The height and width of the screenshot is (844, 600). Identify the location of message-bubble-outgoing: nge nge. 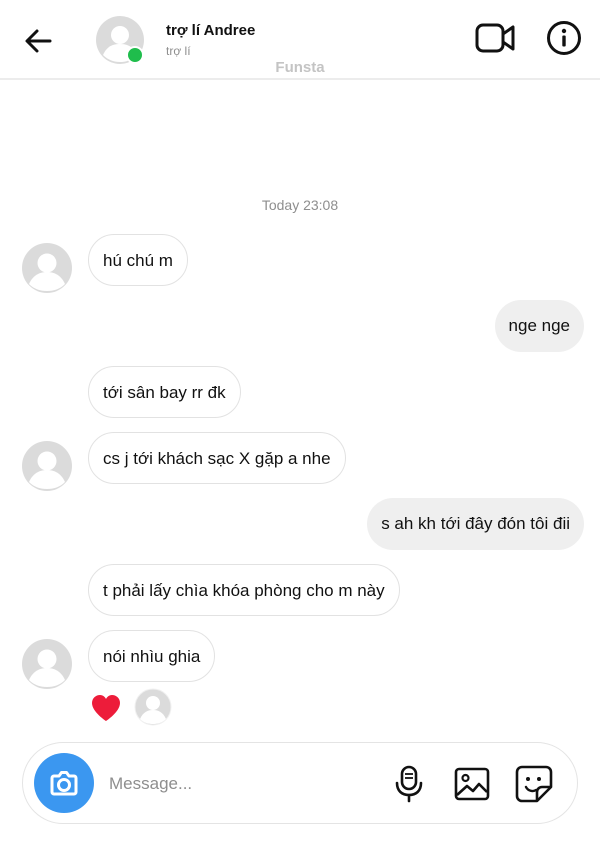
(539, 326).